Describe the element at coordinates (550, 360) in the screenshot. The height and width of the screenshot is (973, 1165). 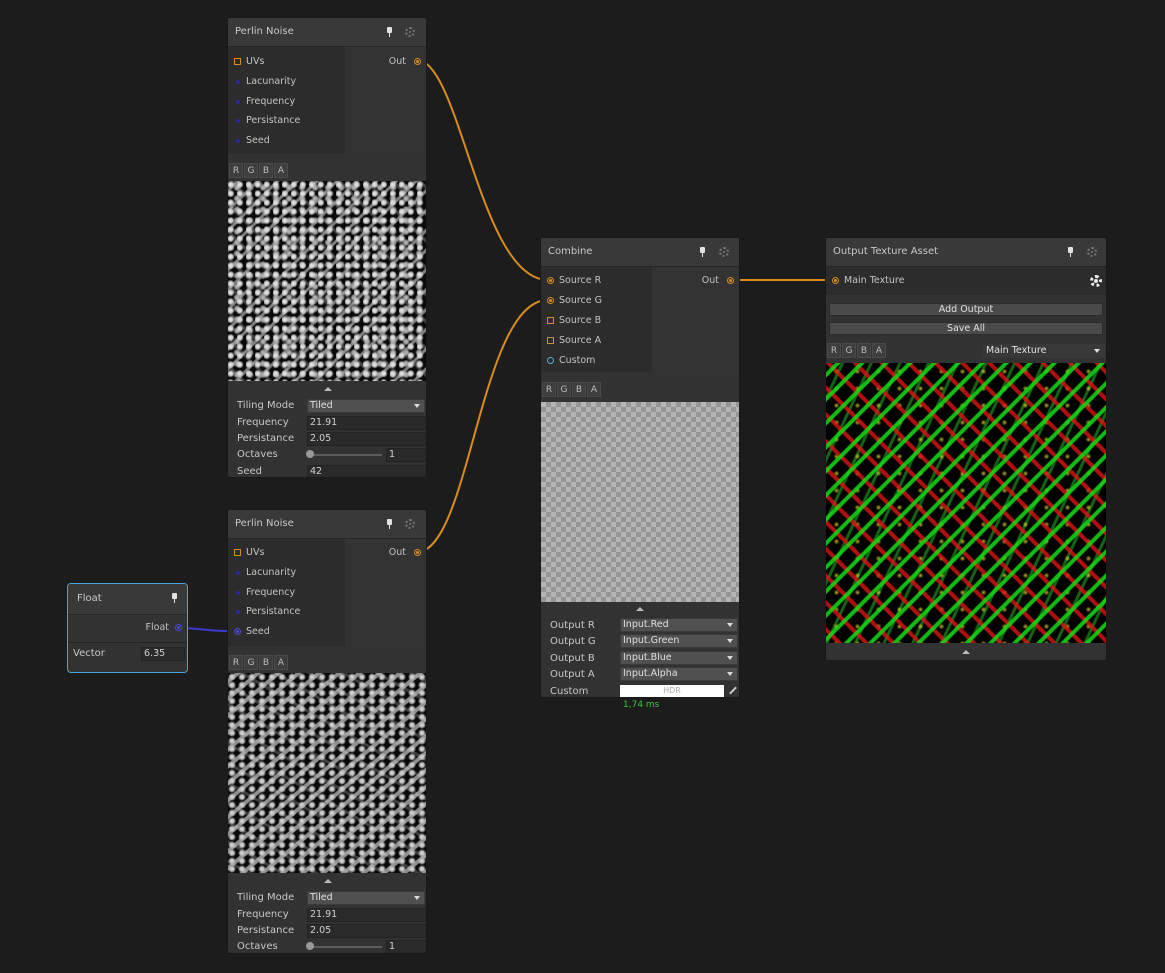
I see `color-port-icon` at that location.